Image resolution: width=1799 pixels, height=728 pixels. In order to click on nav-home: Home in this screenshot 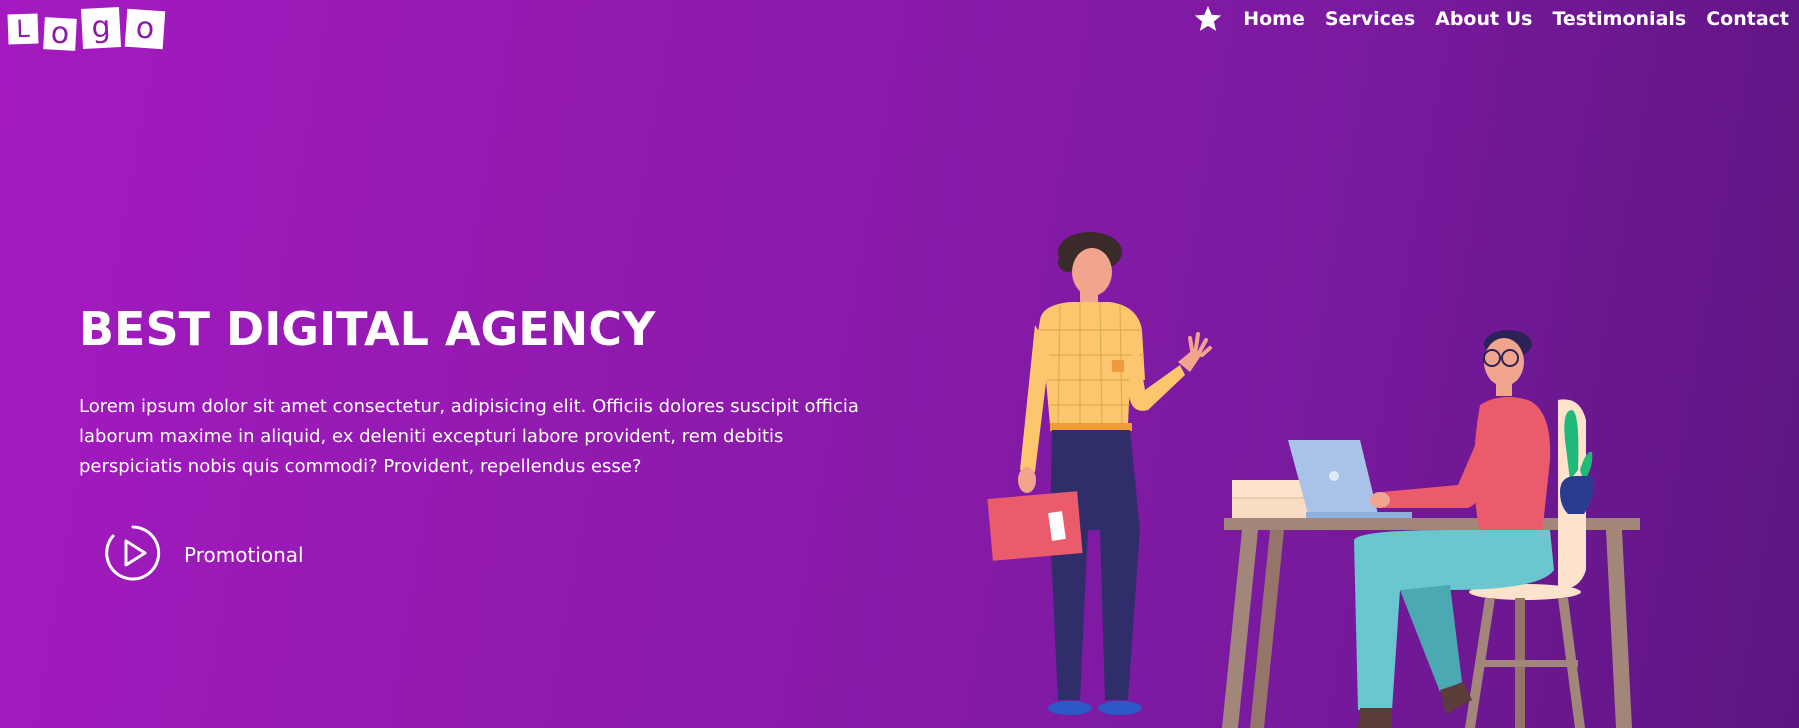, I will do `click(1274, 19)`.